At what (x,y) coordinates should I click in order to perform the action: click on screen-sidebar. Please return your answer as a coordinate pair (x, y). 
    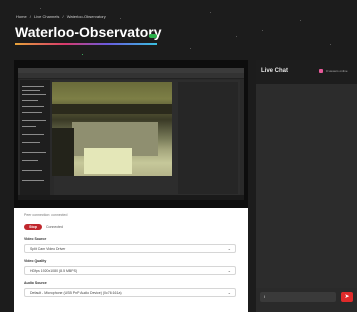
    Looking at the image, I should click on (35, 139).